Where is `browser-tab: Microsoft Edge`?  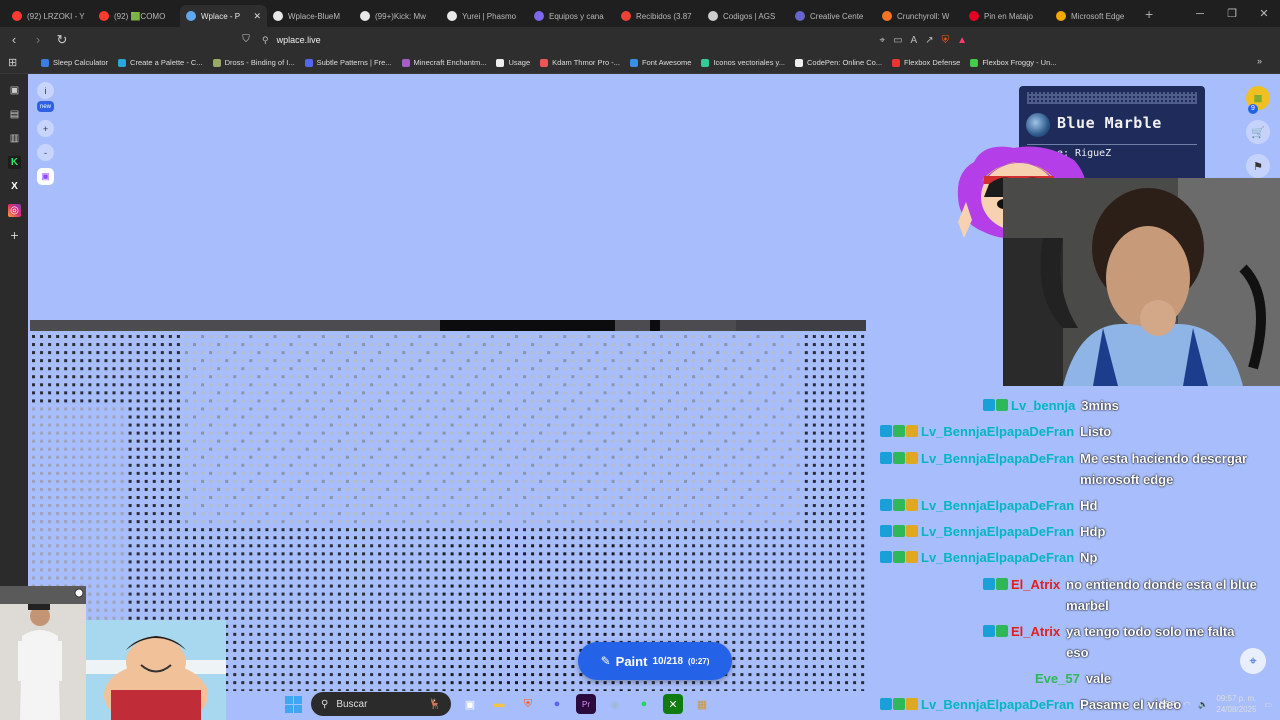 browser-tab: Microsoft Edge is located at coordinates (1093, 16).